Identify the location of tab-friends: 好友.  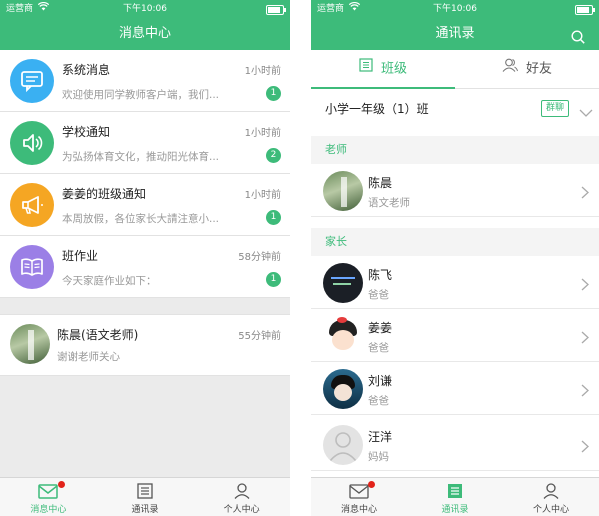
(527, 69).